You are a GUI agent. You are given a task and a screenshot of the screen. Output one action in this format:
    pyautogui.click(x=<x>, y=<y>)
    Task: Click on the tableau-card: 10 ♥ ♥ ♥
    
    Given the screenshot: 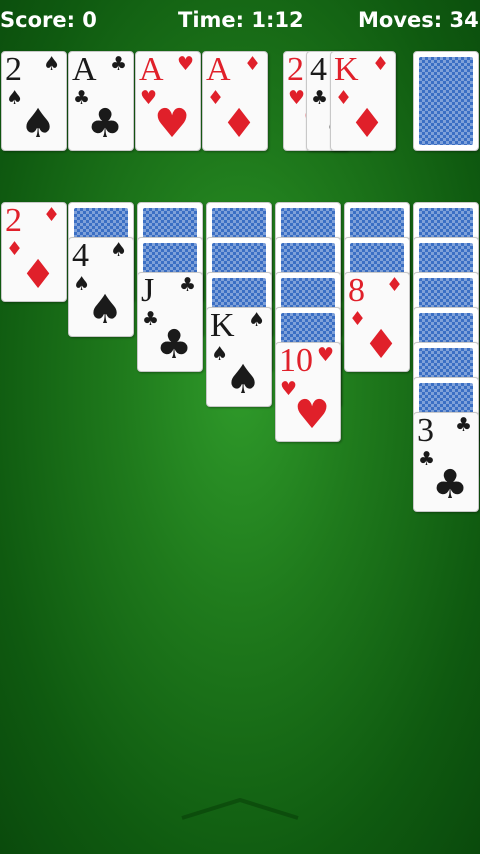 What is the action you would take?
    pyautogui.click(x=308, y=392)
    